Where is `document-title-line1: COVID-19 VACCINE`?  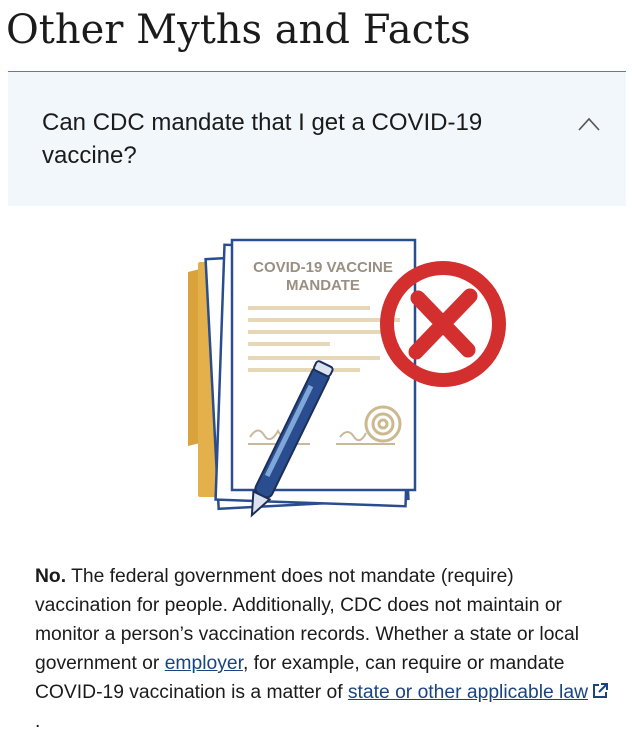 document-title-line1: COVID-19 VACCINE is located at coordinates (323, 267).